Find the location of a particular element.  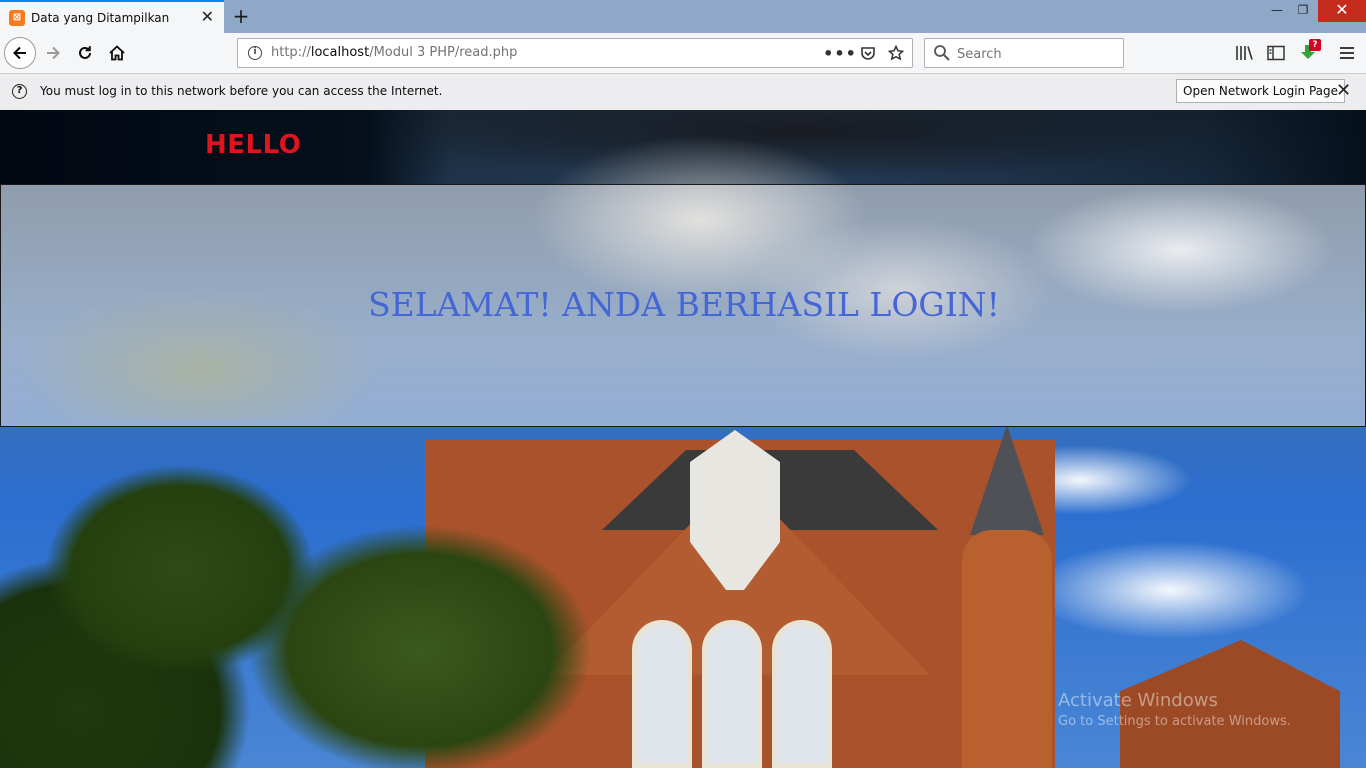

tab-close-icon: ✕ is located at coordinates (207, 17).